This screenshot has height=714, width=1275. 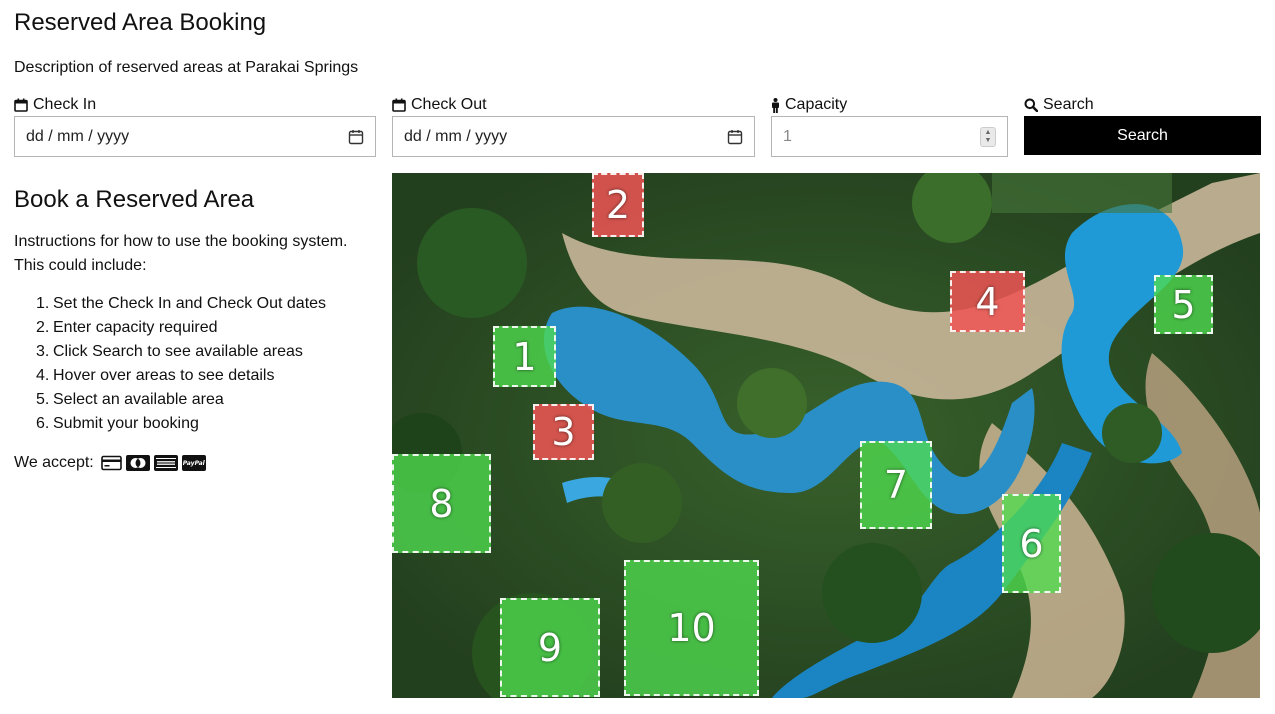 What do you see at coordinates (1031, 543) in the screenshot?
I see `area-6: 6` at bounding box center [1031, 543].